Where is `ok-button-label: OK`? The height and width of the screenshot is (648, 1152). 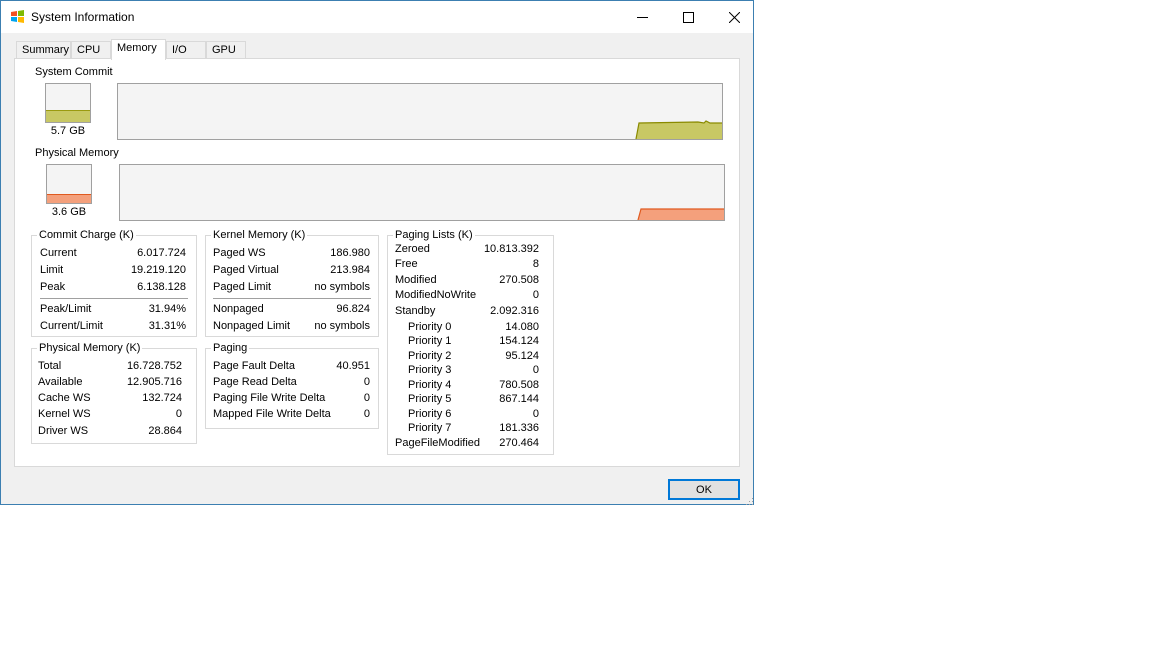
ok-button-label: OK is located at coordinates (704, 489).